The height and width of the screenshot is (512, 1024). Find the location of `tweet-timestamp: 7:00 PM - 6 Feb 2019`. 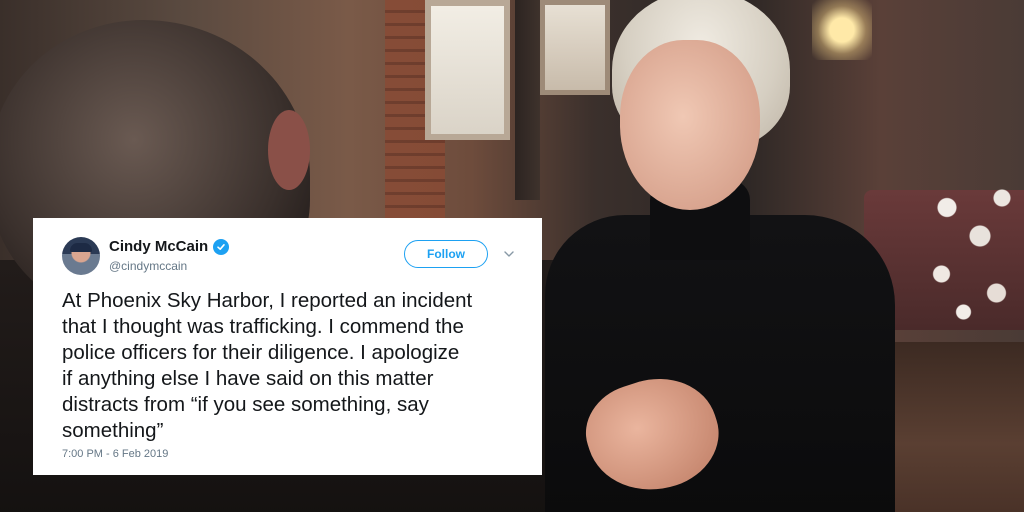

tweet-timestamp: 7:00 PM - 6 Feb 2019 is located at coordinates (115, 454).